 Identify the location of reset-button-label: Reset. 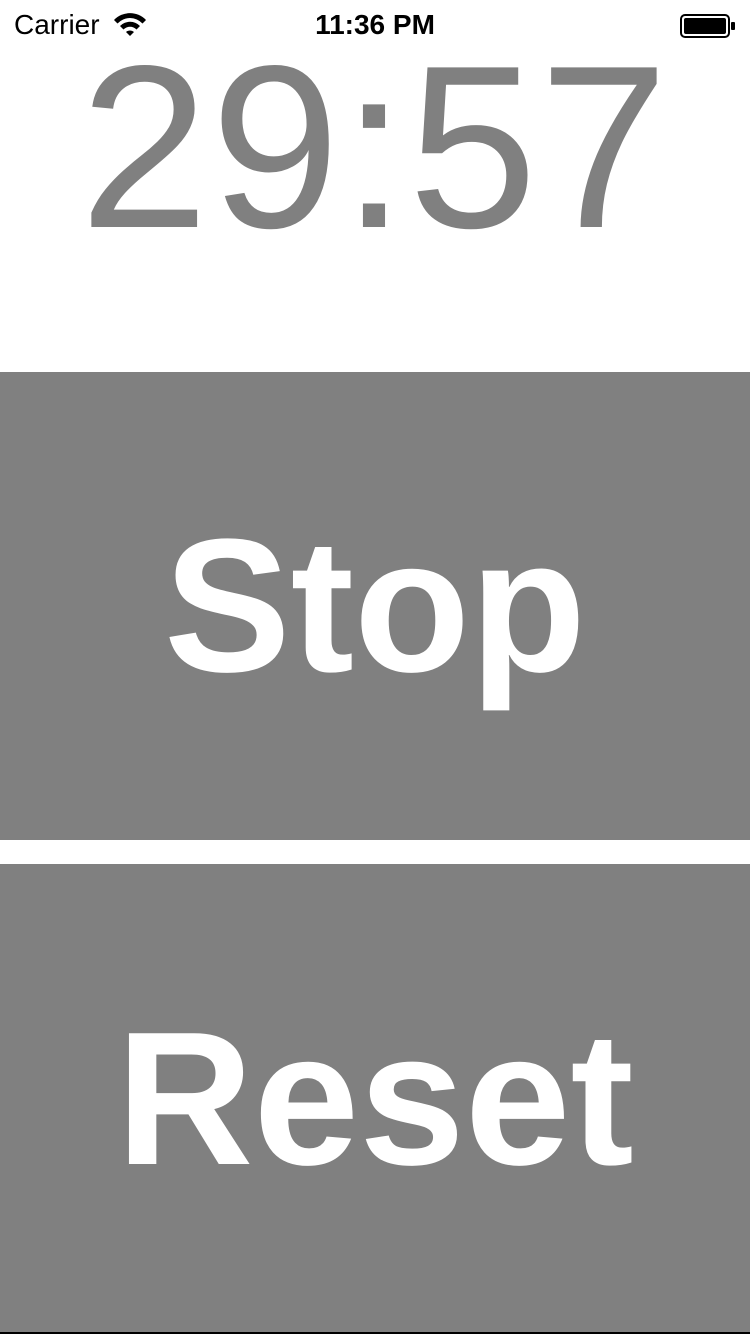
(375, 1099).